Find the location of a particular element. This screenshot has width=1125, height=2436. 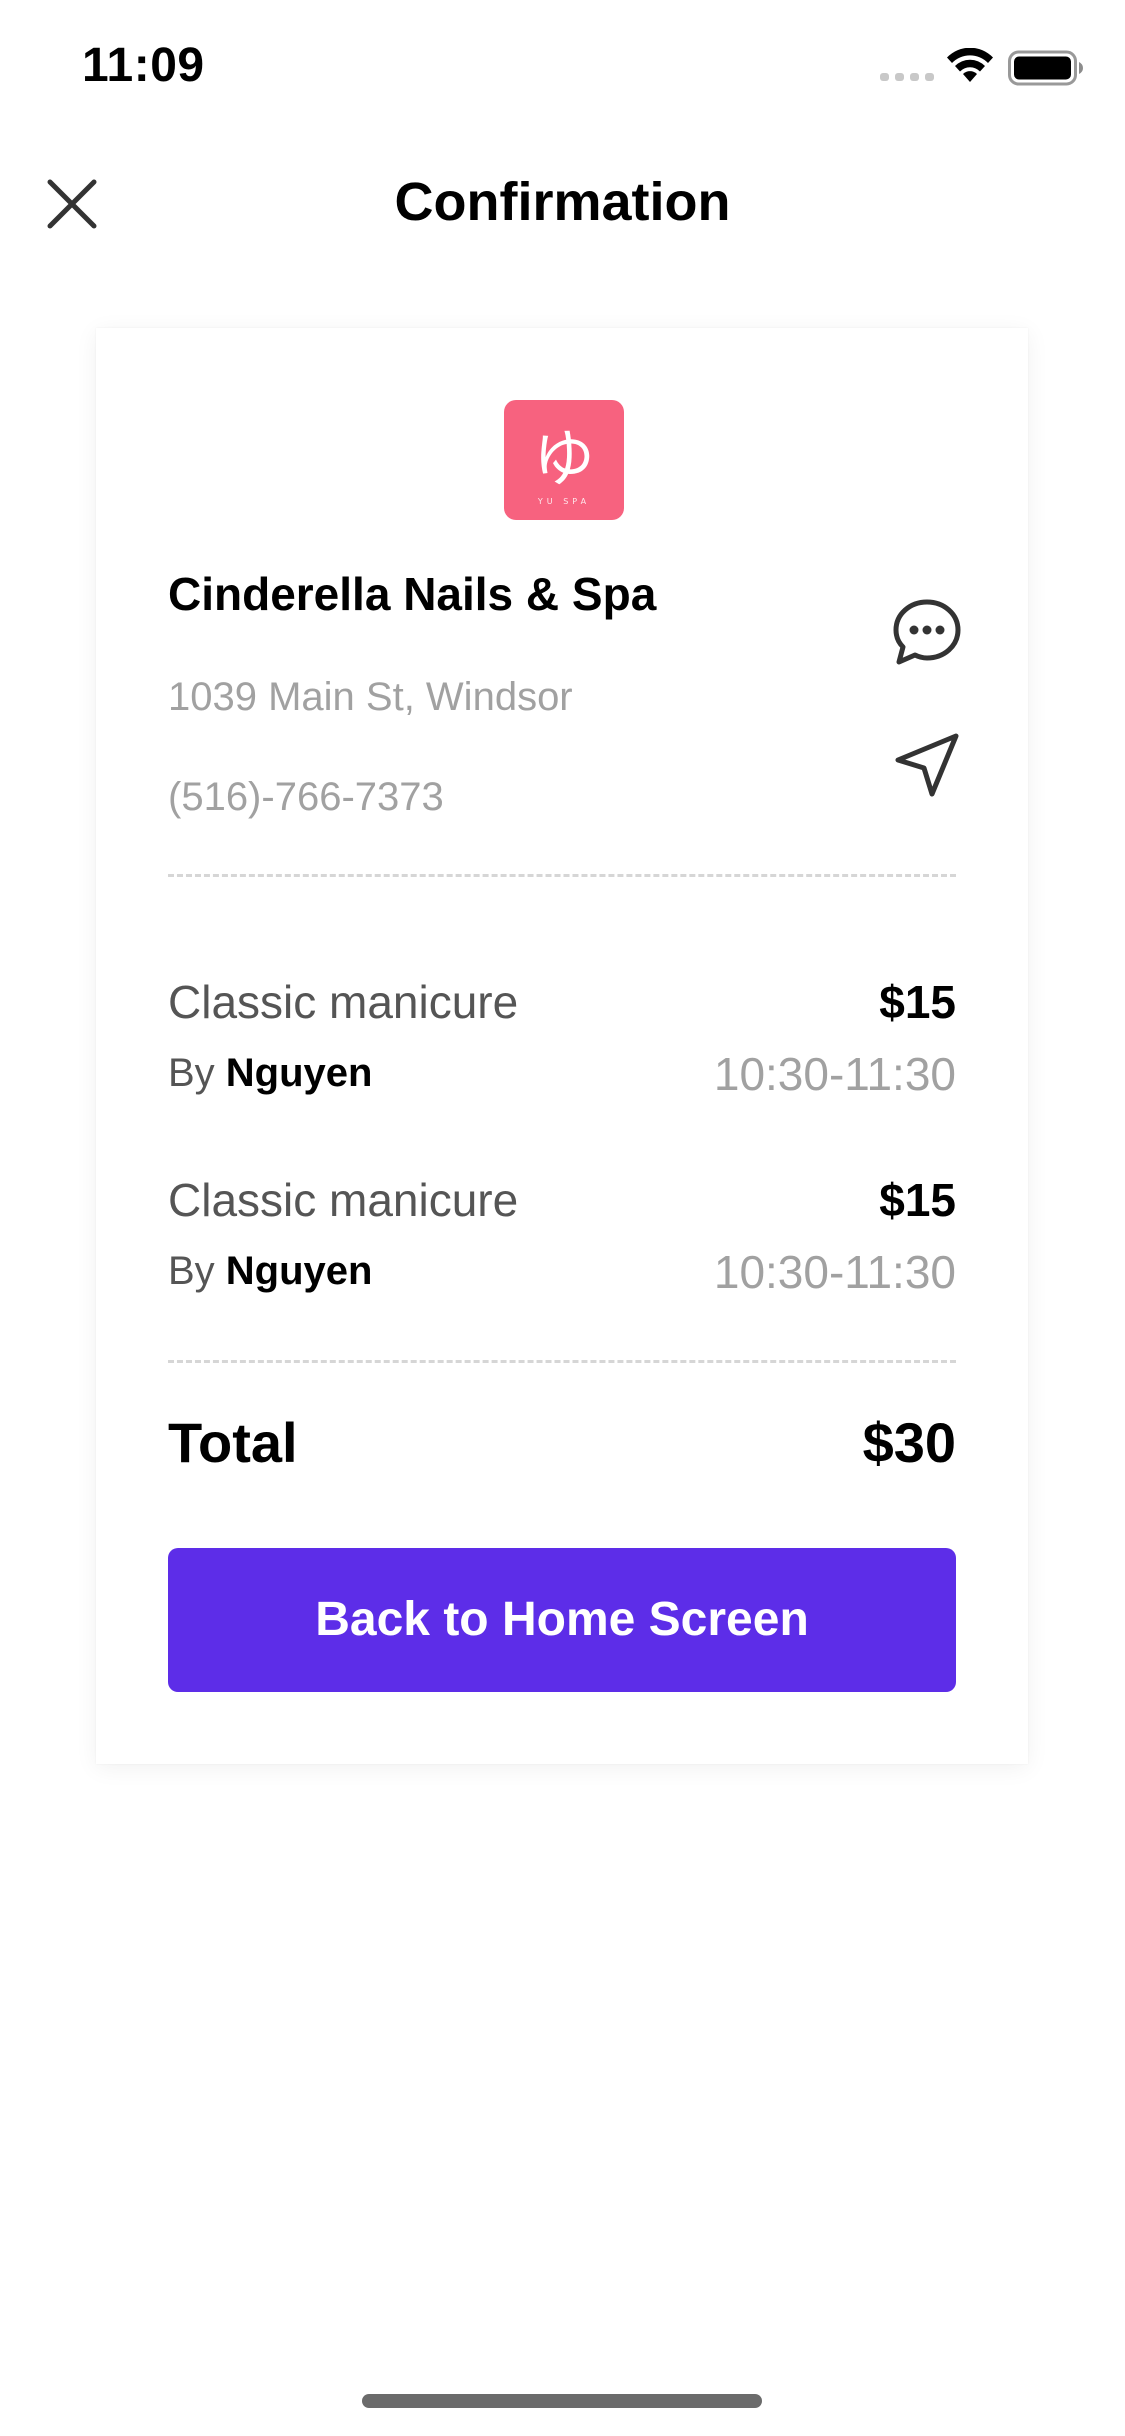

chat-button is located at coordinates (927, 633).